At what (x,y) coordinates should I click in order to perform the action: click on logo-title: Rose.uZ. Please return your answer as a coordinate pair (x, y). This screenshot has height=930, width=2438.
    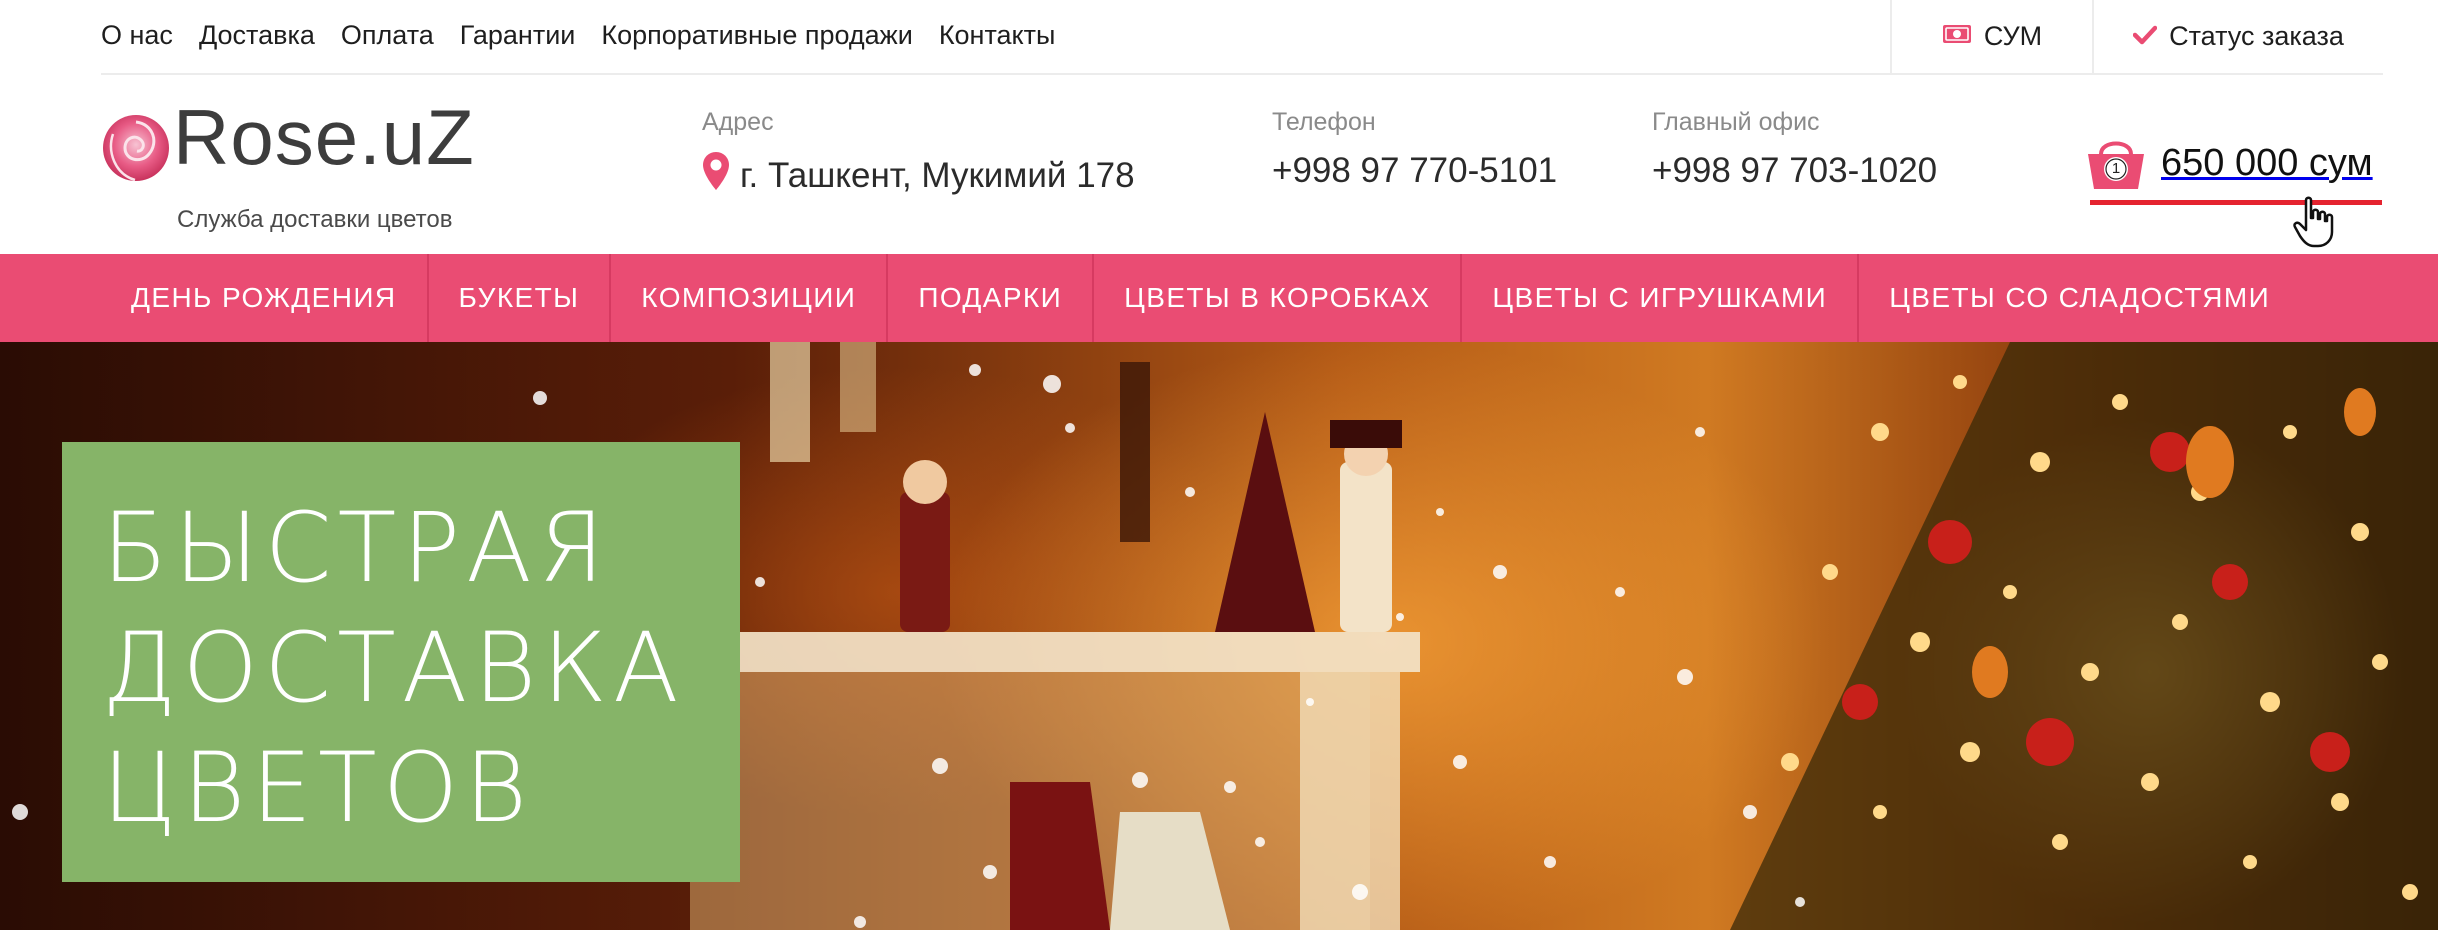
    Looking at the image, I should click on (324, 137).